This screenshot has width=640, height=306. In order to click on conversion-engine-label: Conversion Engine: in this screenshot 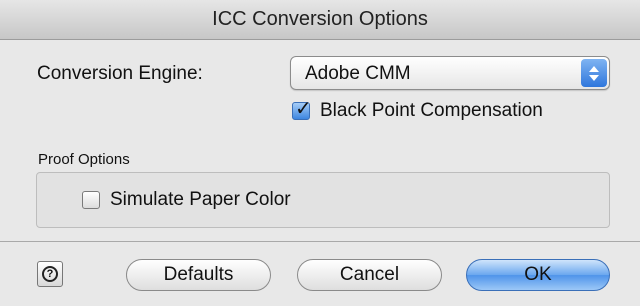, I will do `click(120, 73)`.